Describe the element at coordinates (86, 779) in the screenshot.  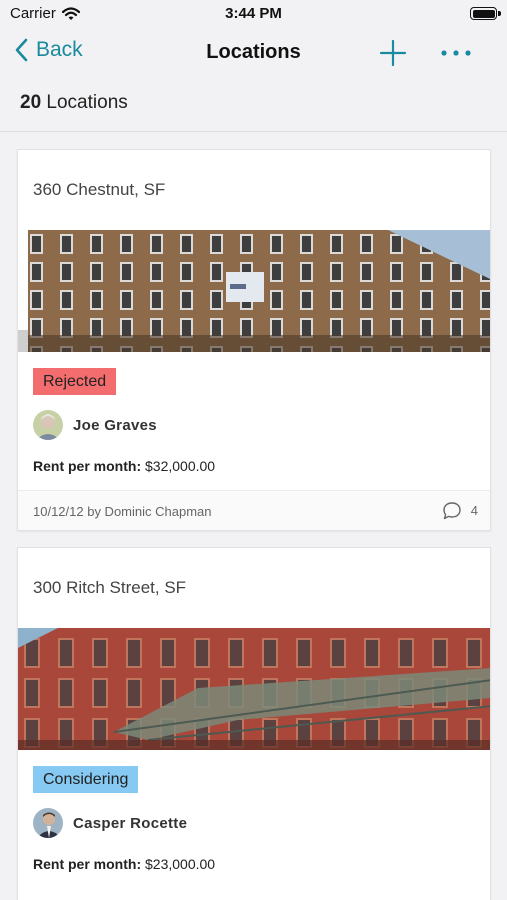
I see `status-badge: Considering` at that location.